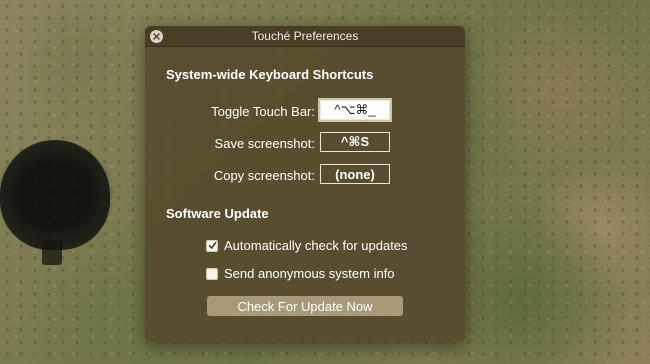 This screenshot has height=364, width=650. What do you see at coordinates (355, 174) in the screenshot?
I see `copy-screenshot-shortcut: (none)` at bounding box center [355, 174].